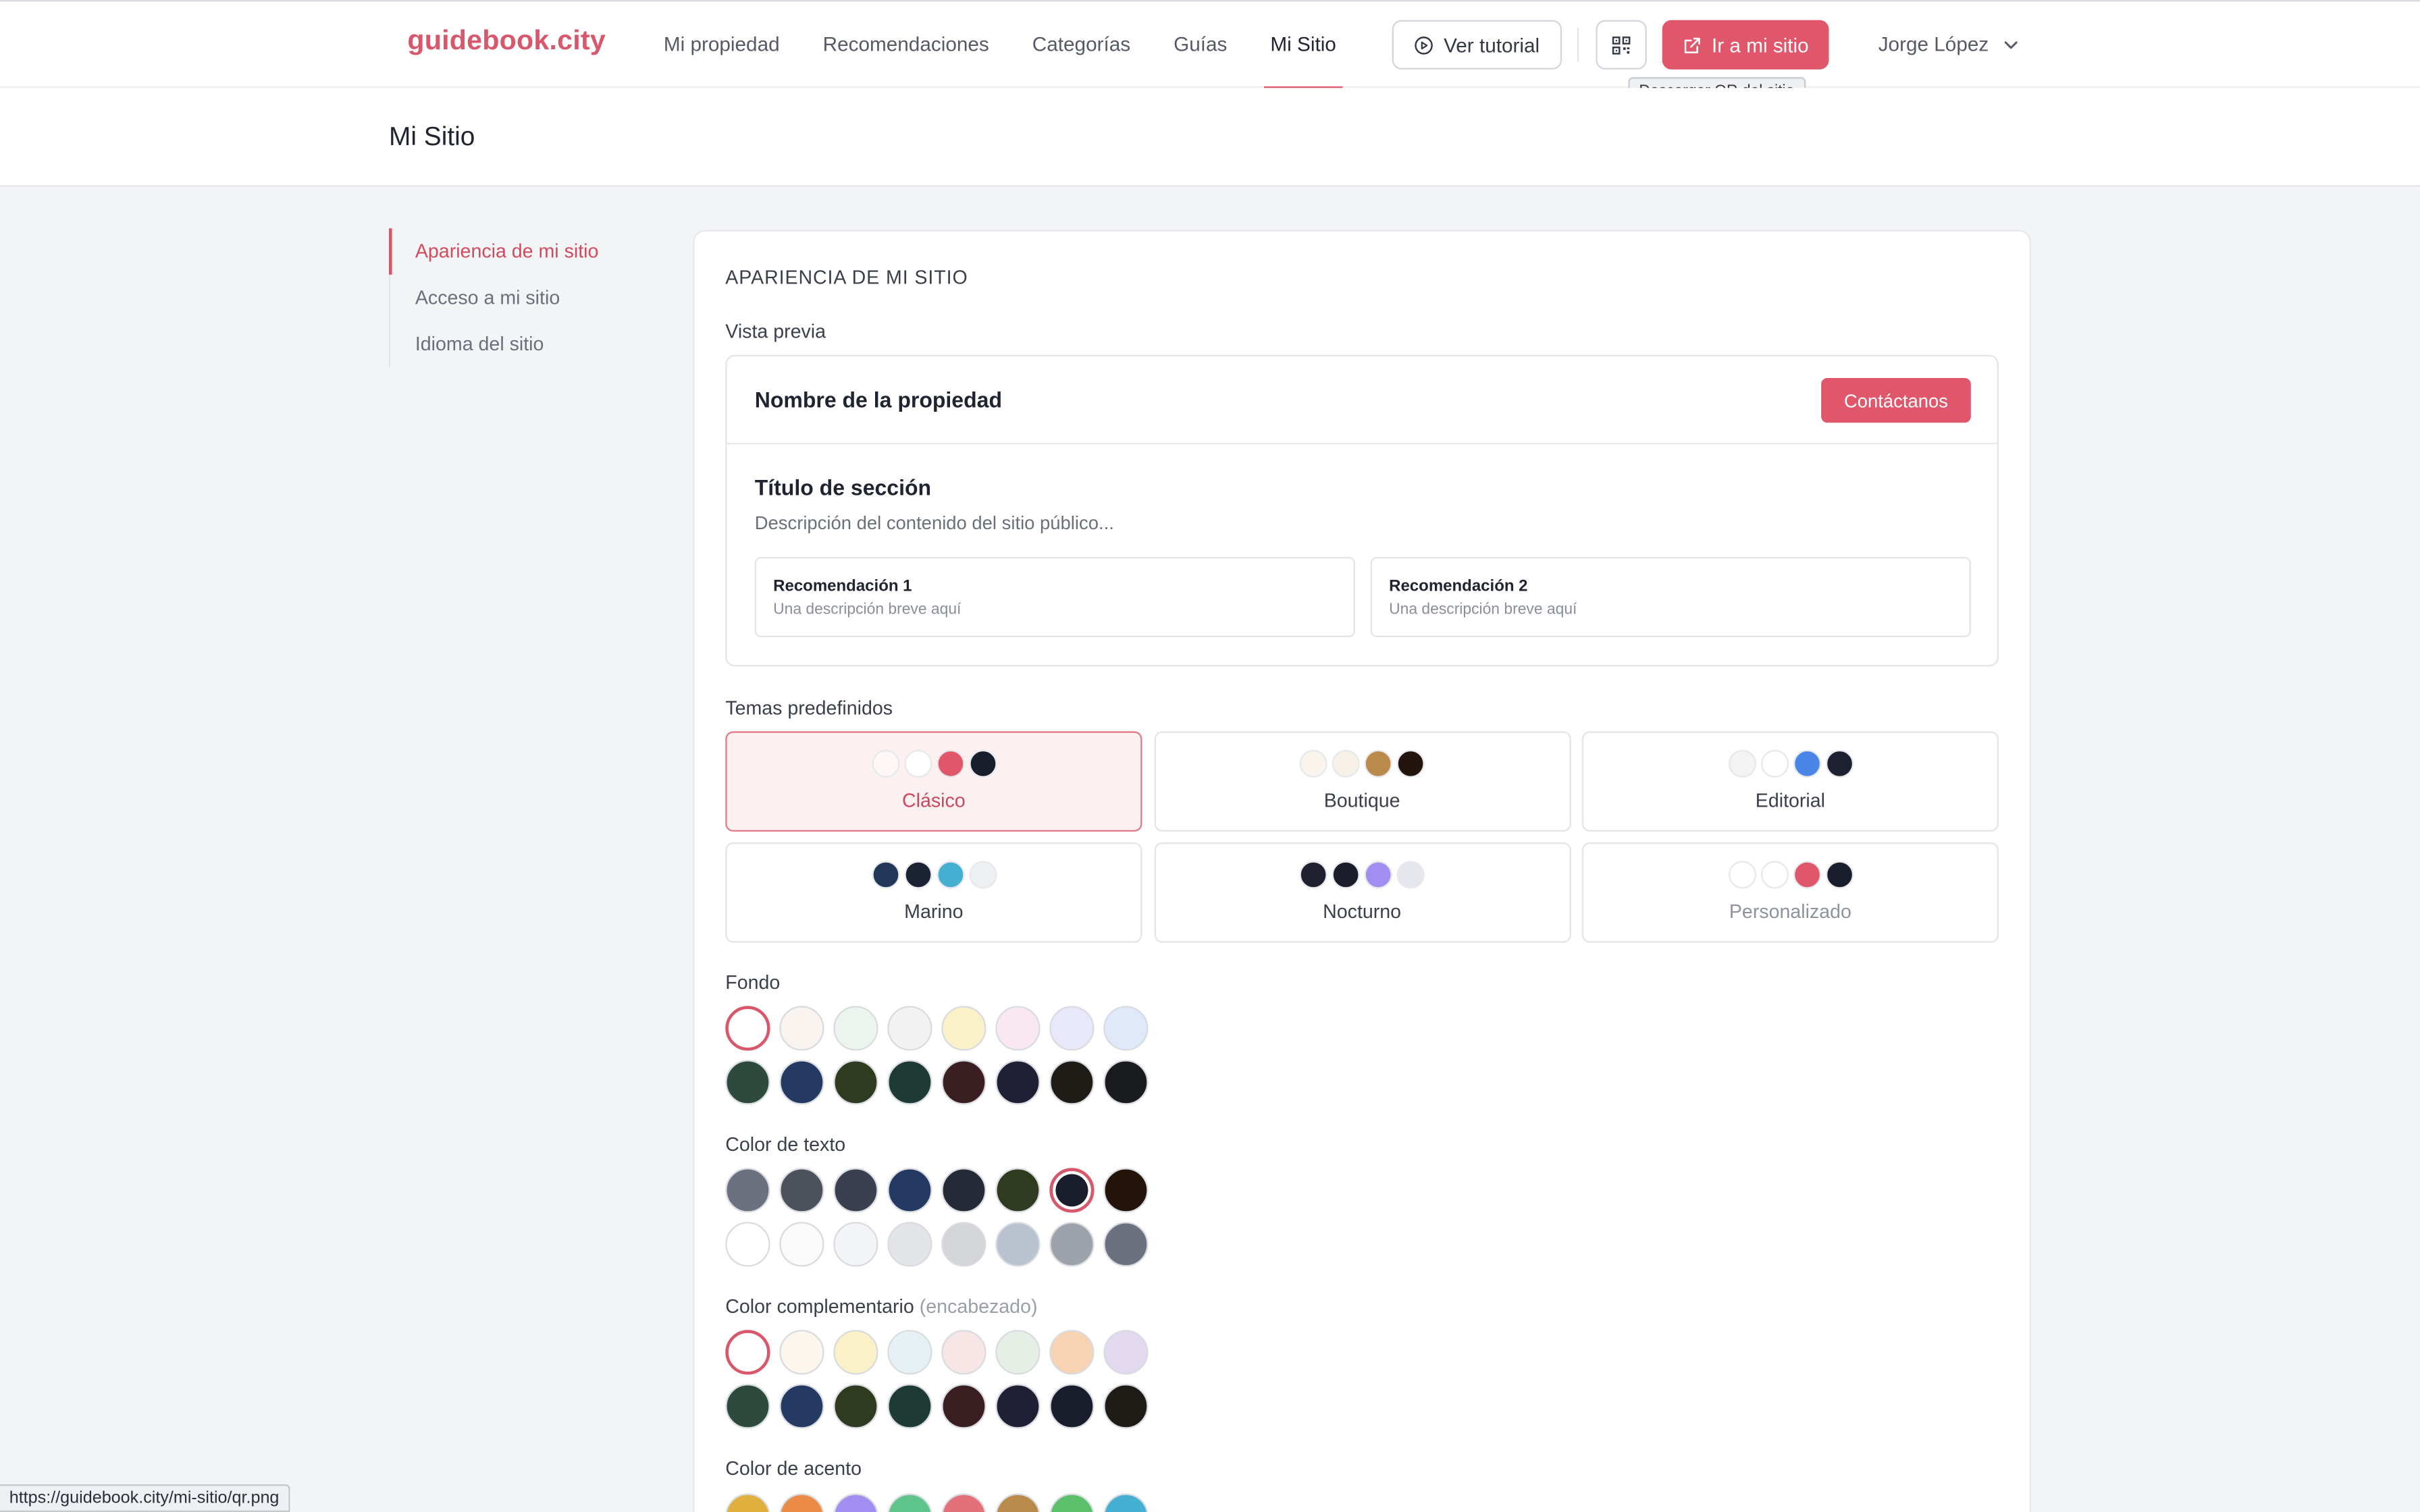 Image resolution: width=2420 pixels, height=1512 pixels. What do you see at coordinates (819, 1306) in the screenshot?
I see `complementario-title: Color complementario` at bounding box center [819, 1306].